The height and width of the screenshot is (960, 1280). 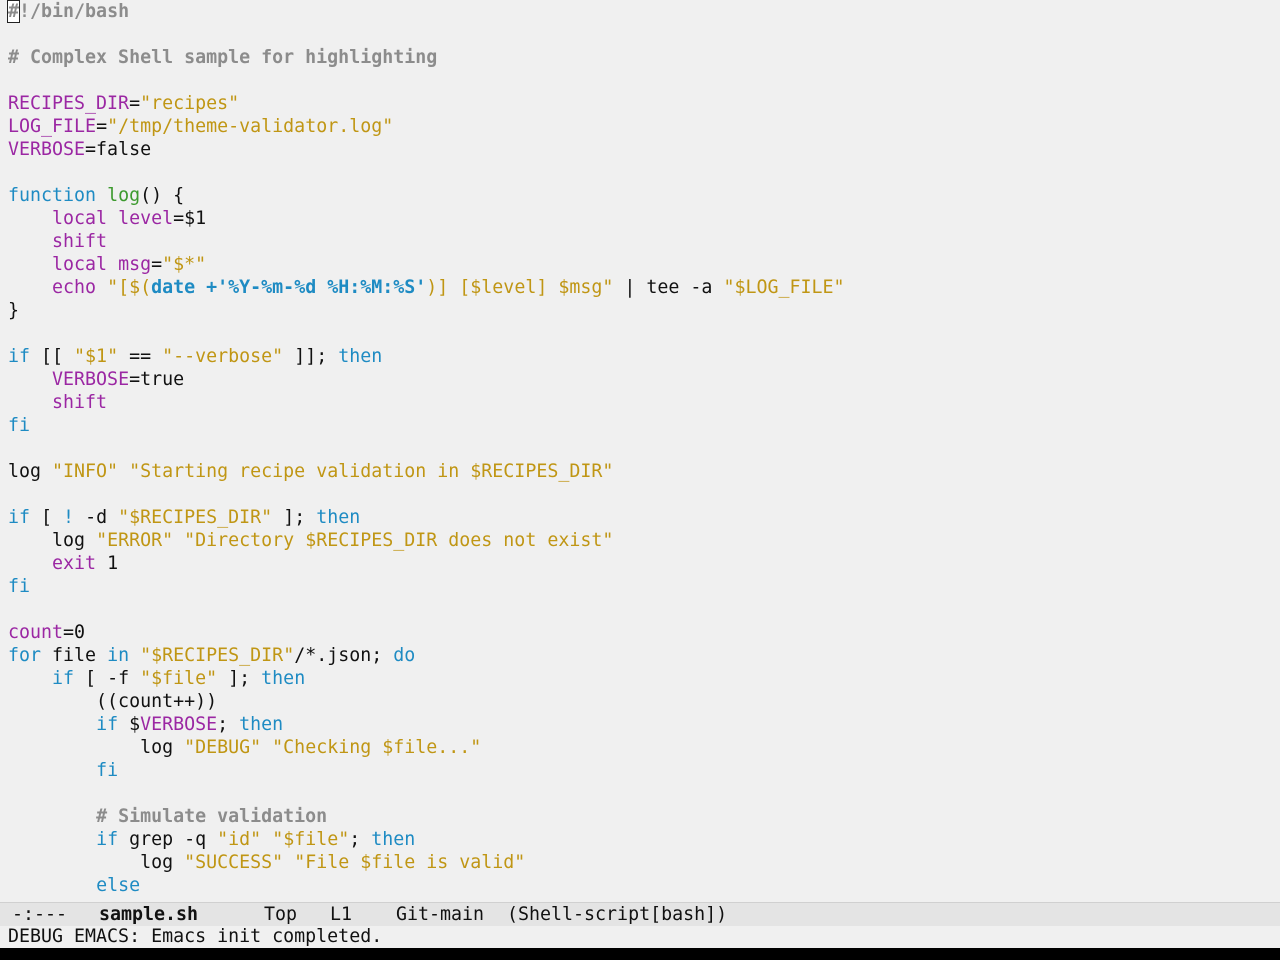 I want to click on code-line: LOG_FILE="/tmp/theme-validator.log", so click(x=426, y=126).